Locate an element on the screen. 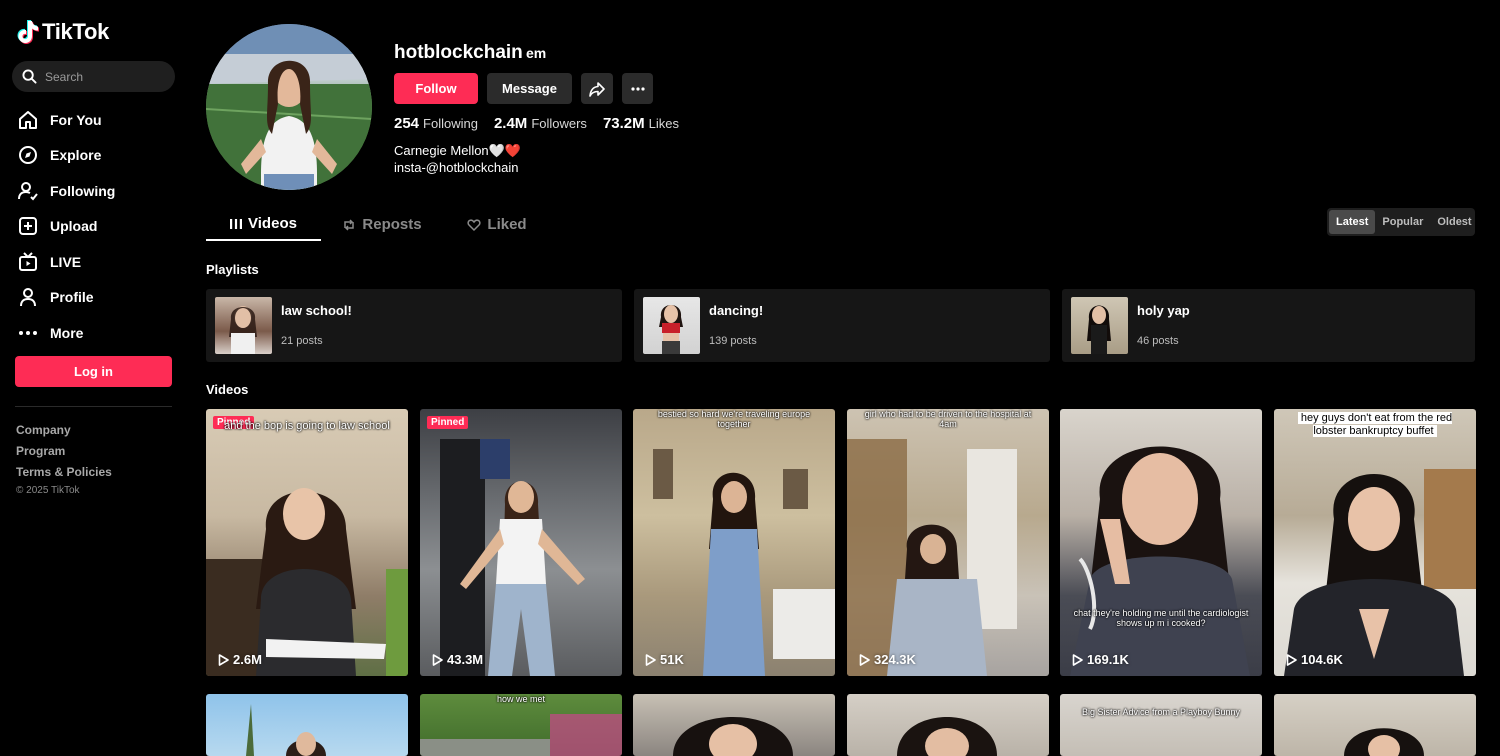 Image resolution: width=1500 pixels, height=756 pixels. profile-tabs: Videos Reposts Liked is located at coordinates (378, 224).